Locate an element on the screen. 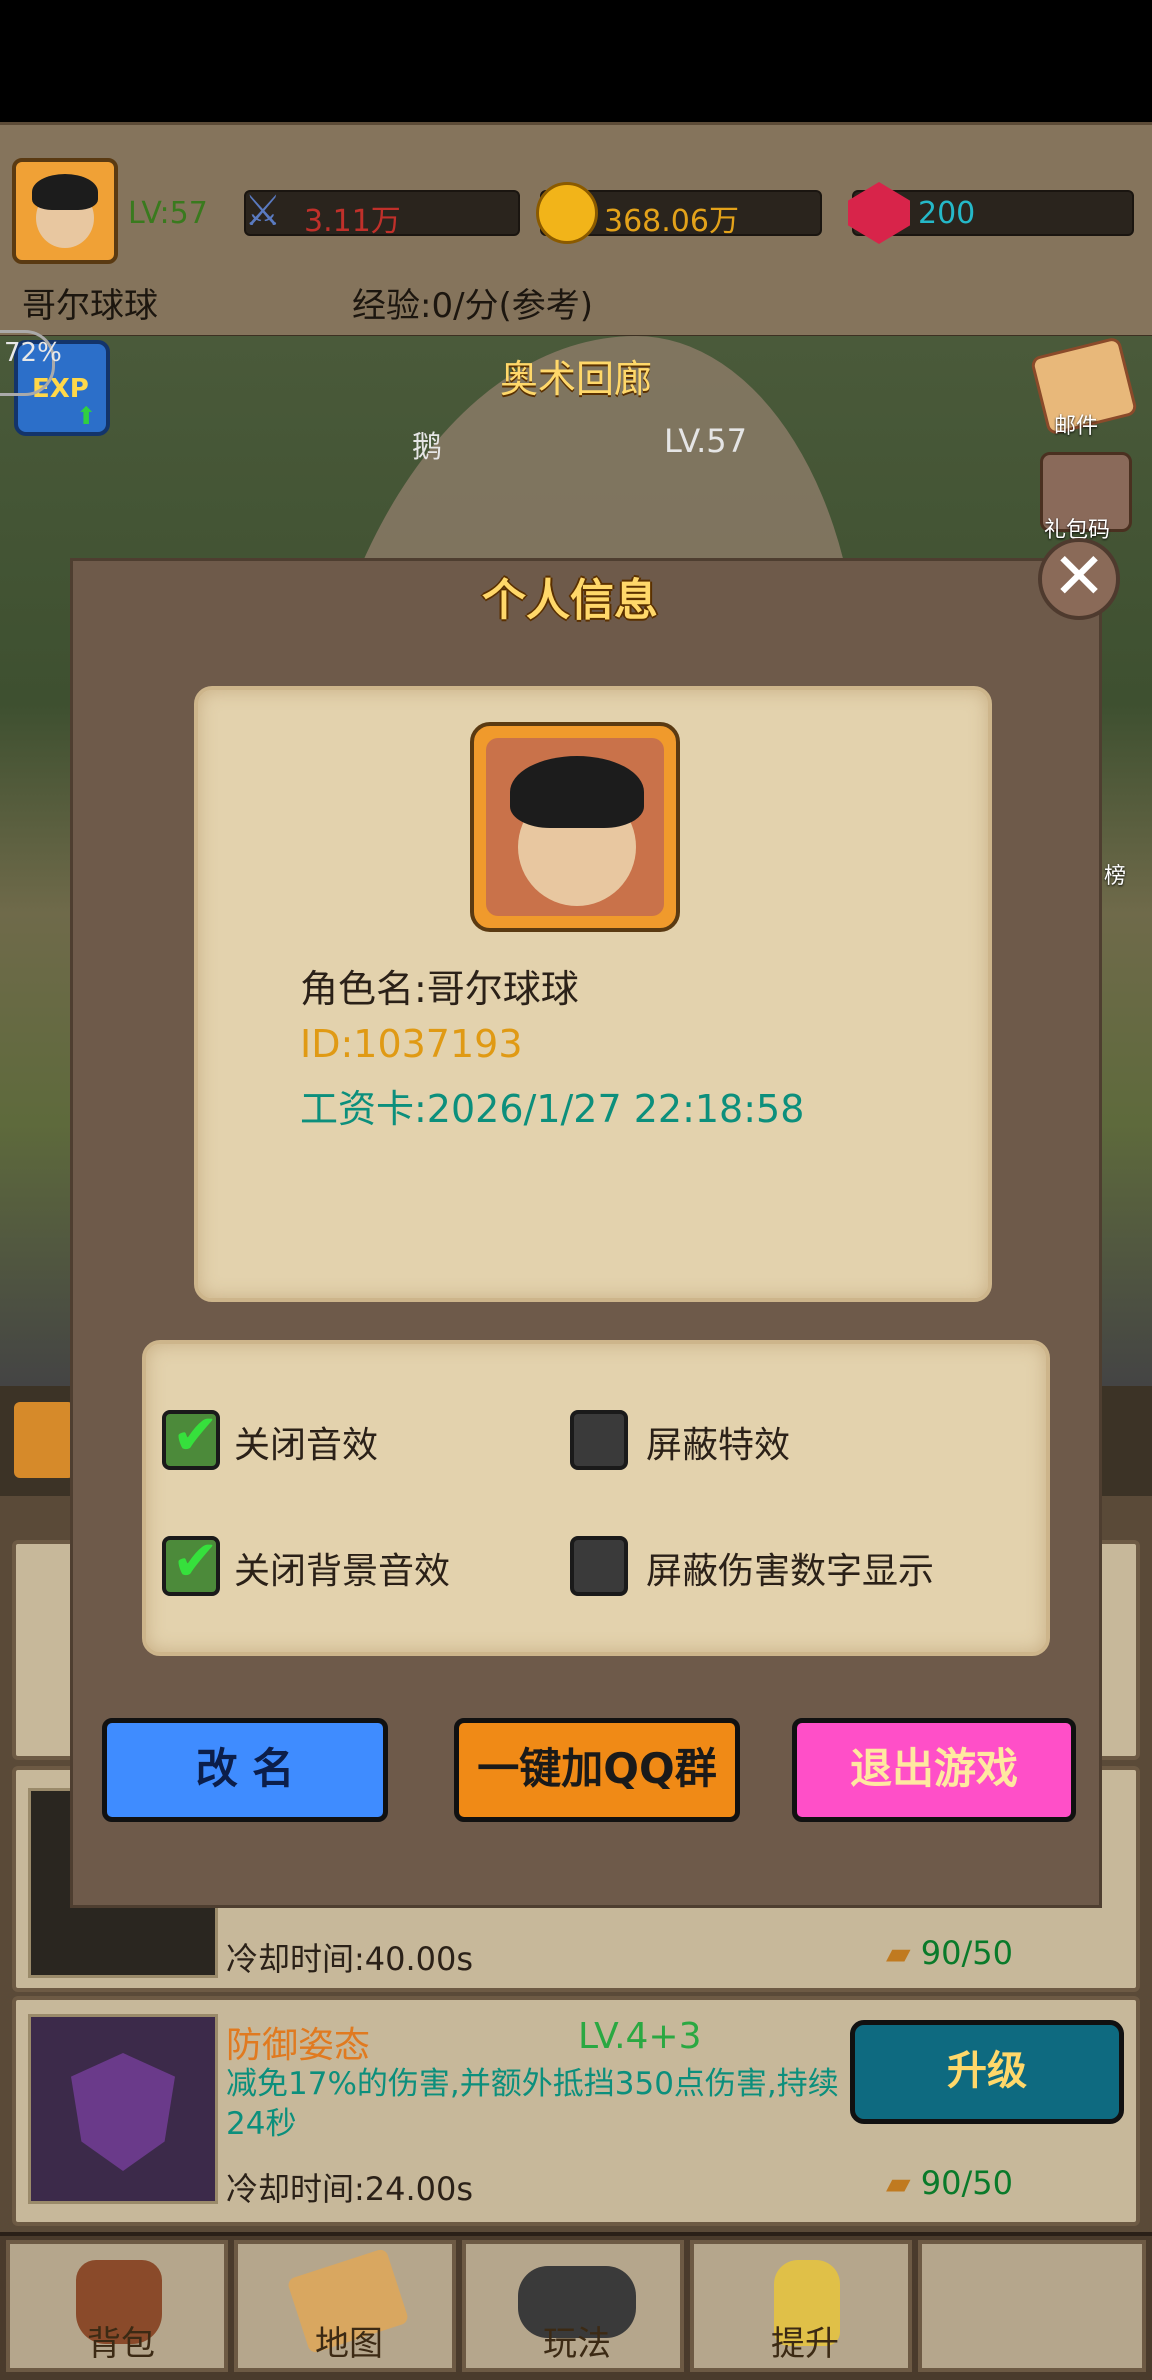 The height and width of the screenshot is (2380, 1152). player-id: ID:1037193 is located at coordinates (411, 1044).